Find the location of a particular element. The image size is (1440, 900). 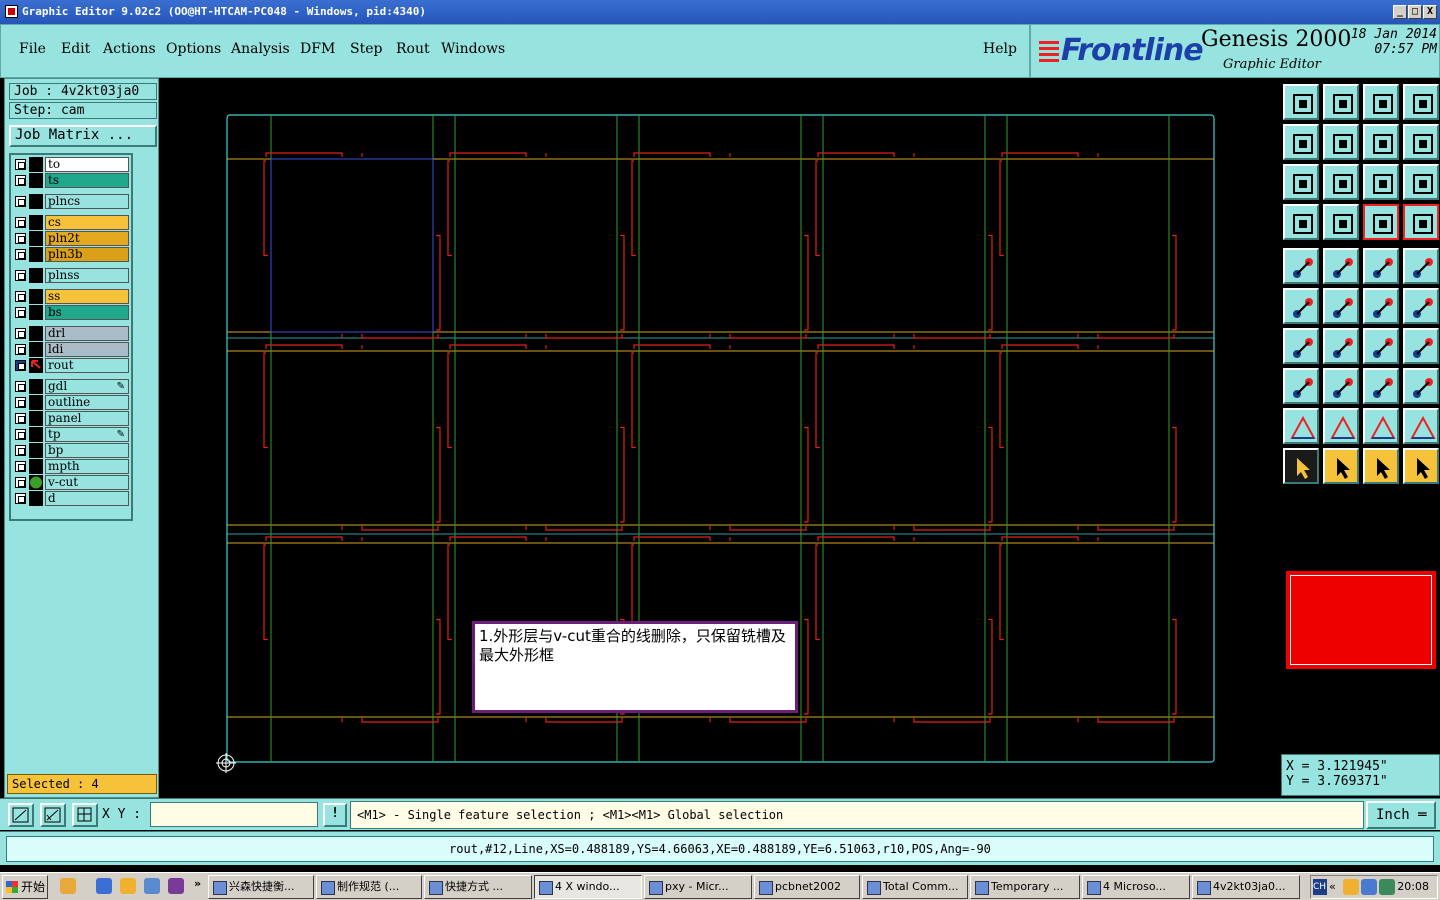

net-icon is located at coordinates (1301, 306).